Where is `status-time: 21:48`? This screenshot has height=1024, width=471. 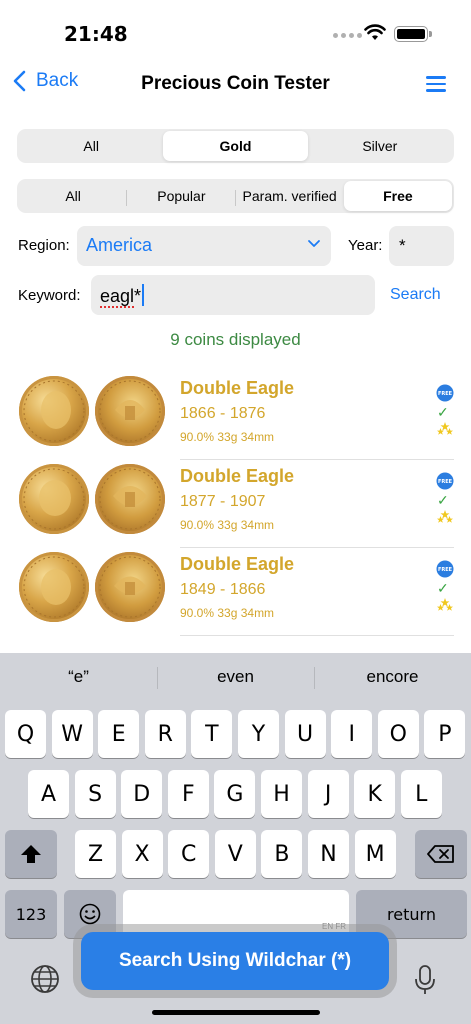
status-time: 21:48 is located at coordinates (96, 34).